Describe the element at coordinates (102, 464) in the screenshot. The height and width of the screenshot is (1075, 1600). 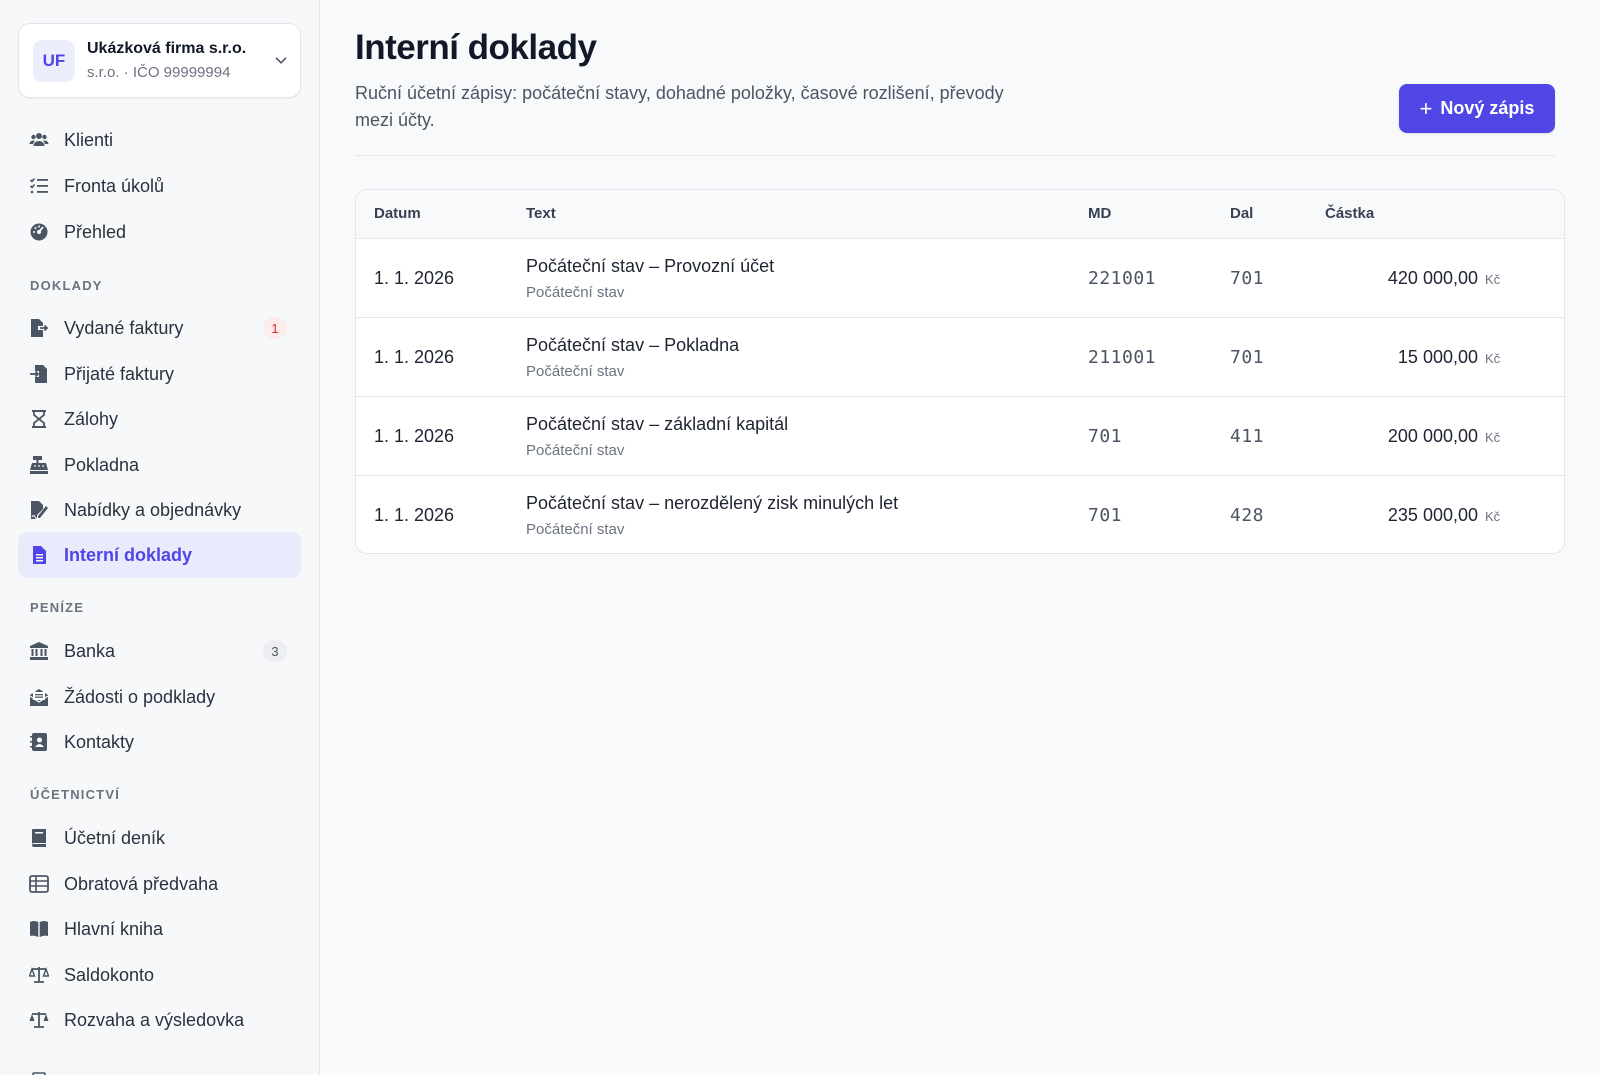
I see `sidebar-item-label: Pokladna` at that location.